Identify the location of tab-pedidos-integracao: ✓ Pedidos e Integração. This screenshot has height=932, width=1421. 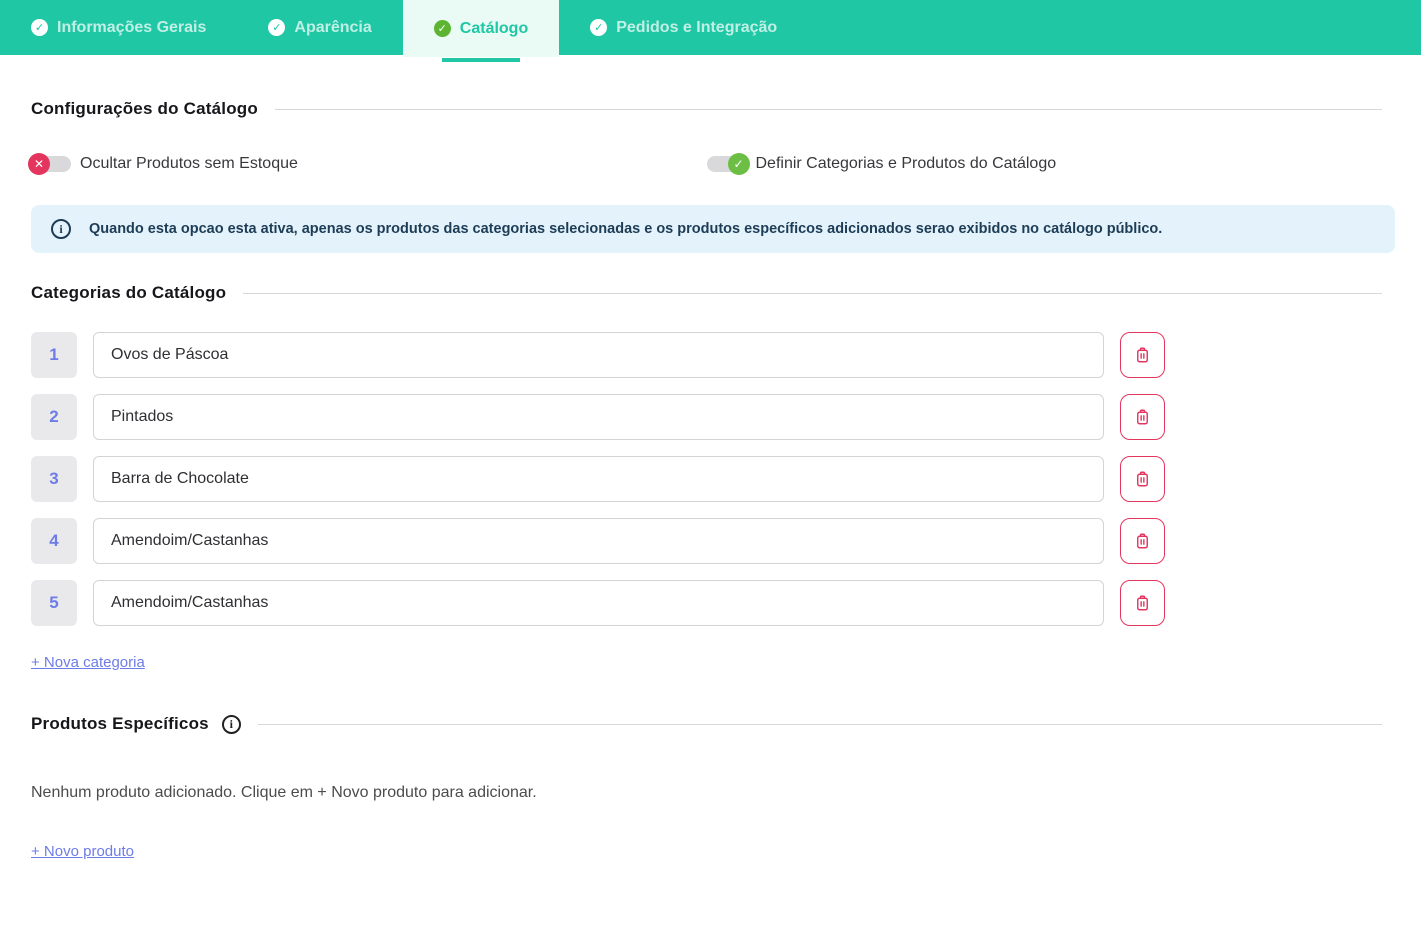
(683, 27).